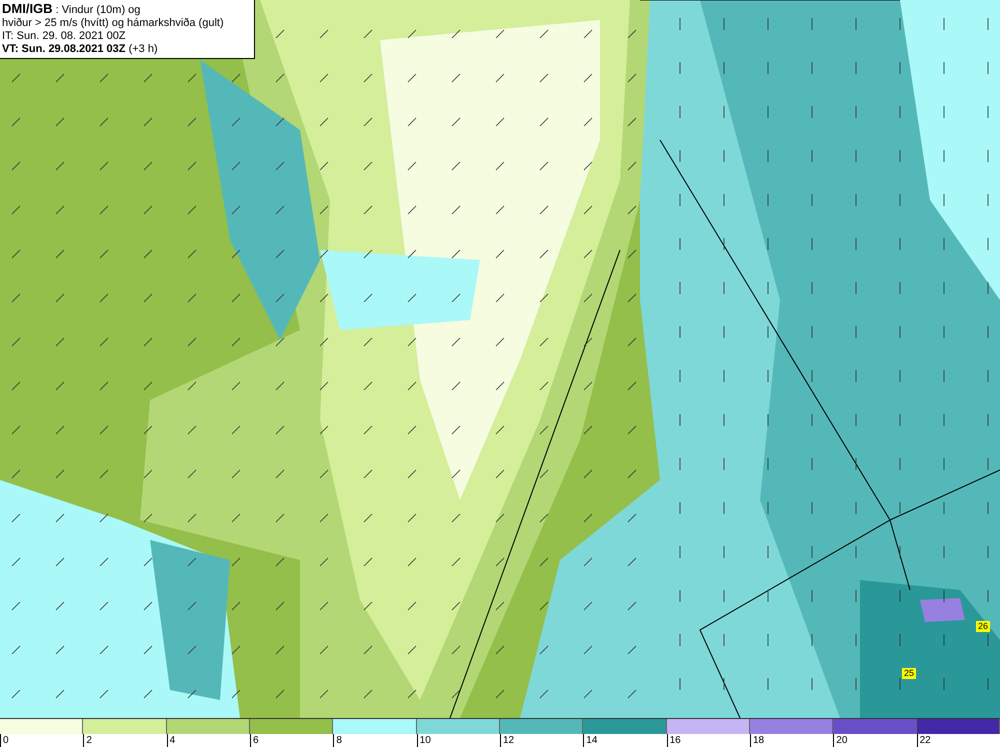 The height and width of the screenshot is (747, 1000). What do you see at coordinates (27, 8) in the screenshot?
I see `source-title: DMI/IGB` at bounding box center [27, 8].